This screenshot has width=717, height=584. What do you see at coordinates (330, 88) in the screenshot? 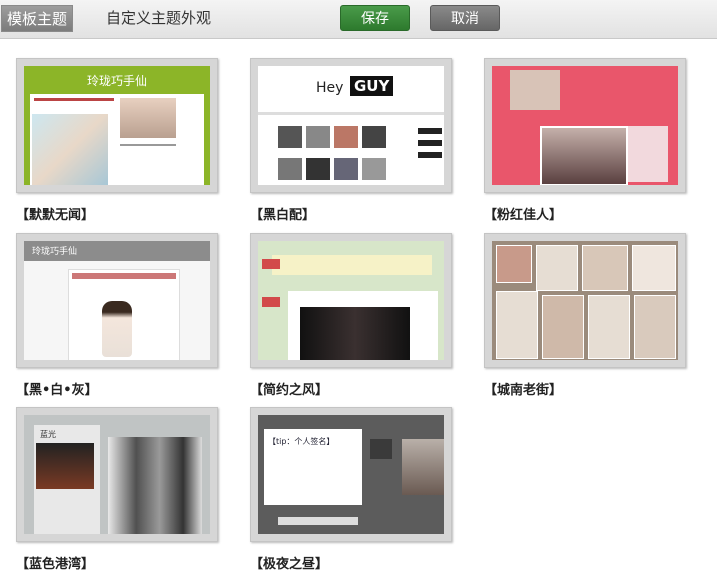
I see `preview-title: Hey` at bounding box center [330, 88].